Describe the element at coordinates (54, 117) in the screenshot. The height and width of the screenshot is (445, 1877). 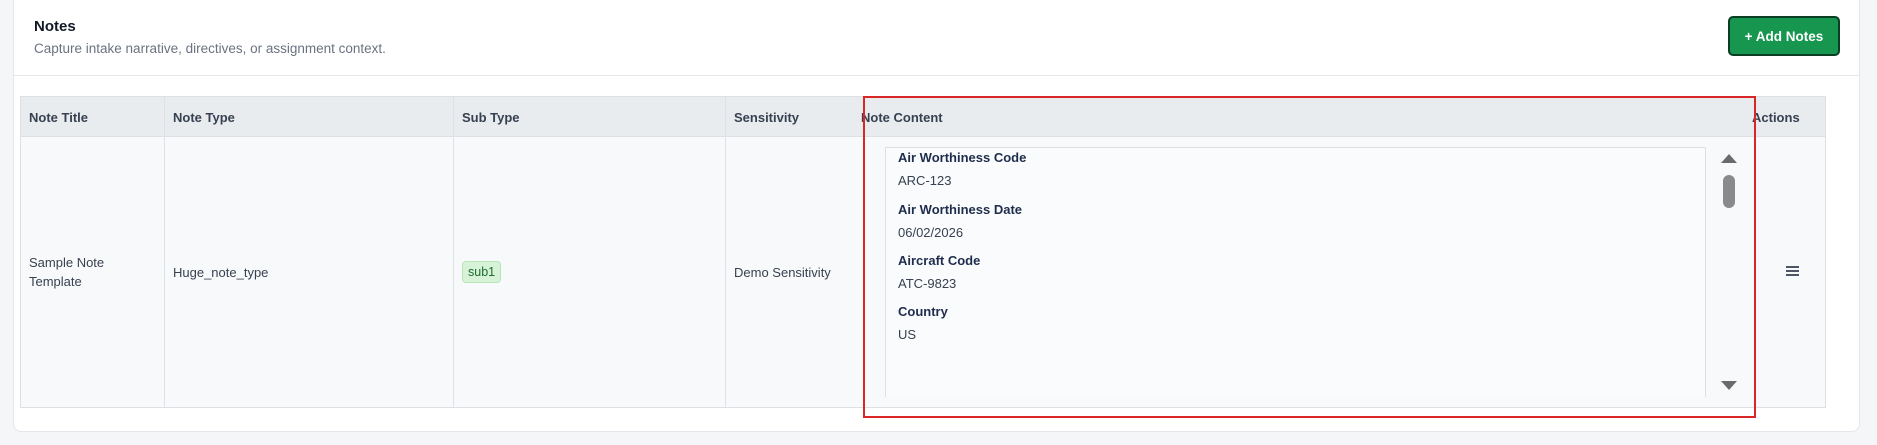
I see `column-header-note-title: Note Title` at that location.